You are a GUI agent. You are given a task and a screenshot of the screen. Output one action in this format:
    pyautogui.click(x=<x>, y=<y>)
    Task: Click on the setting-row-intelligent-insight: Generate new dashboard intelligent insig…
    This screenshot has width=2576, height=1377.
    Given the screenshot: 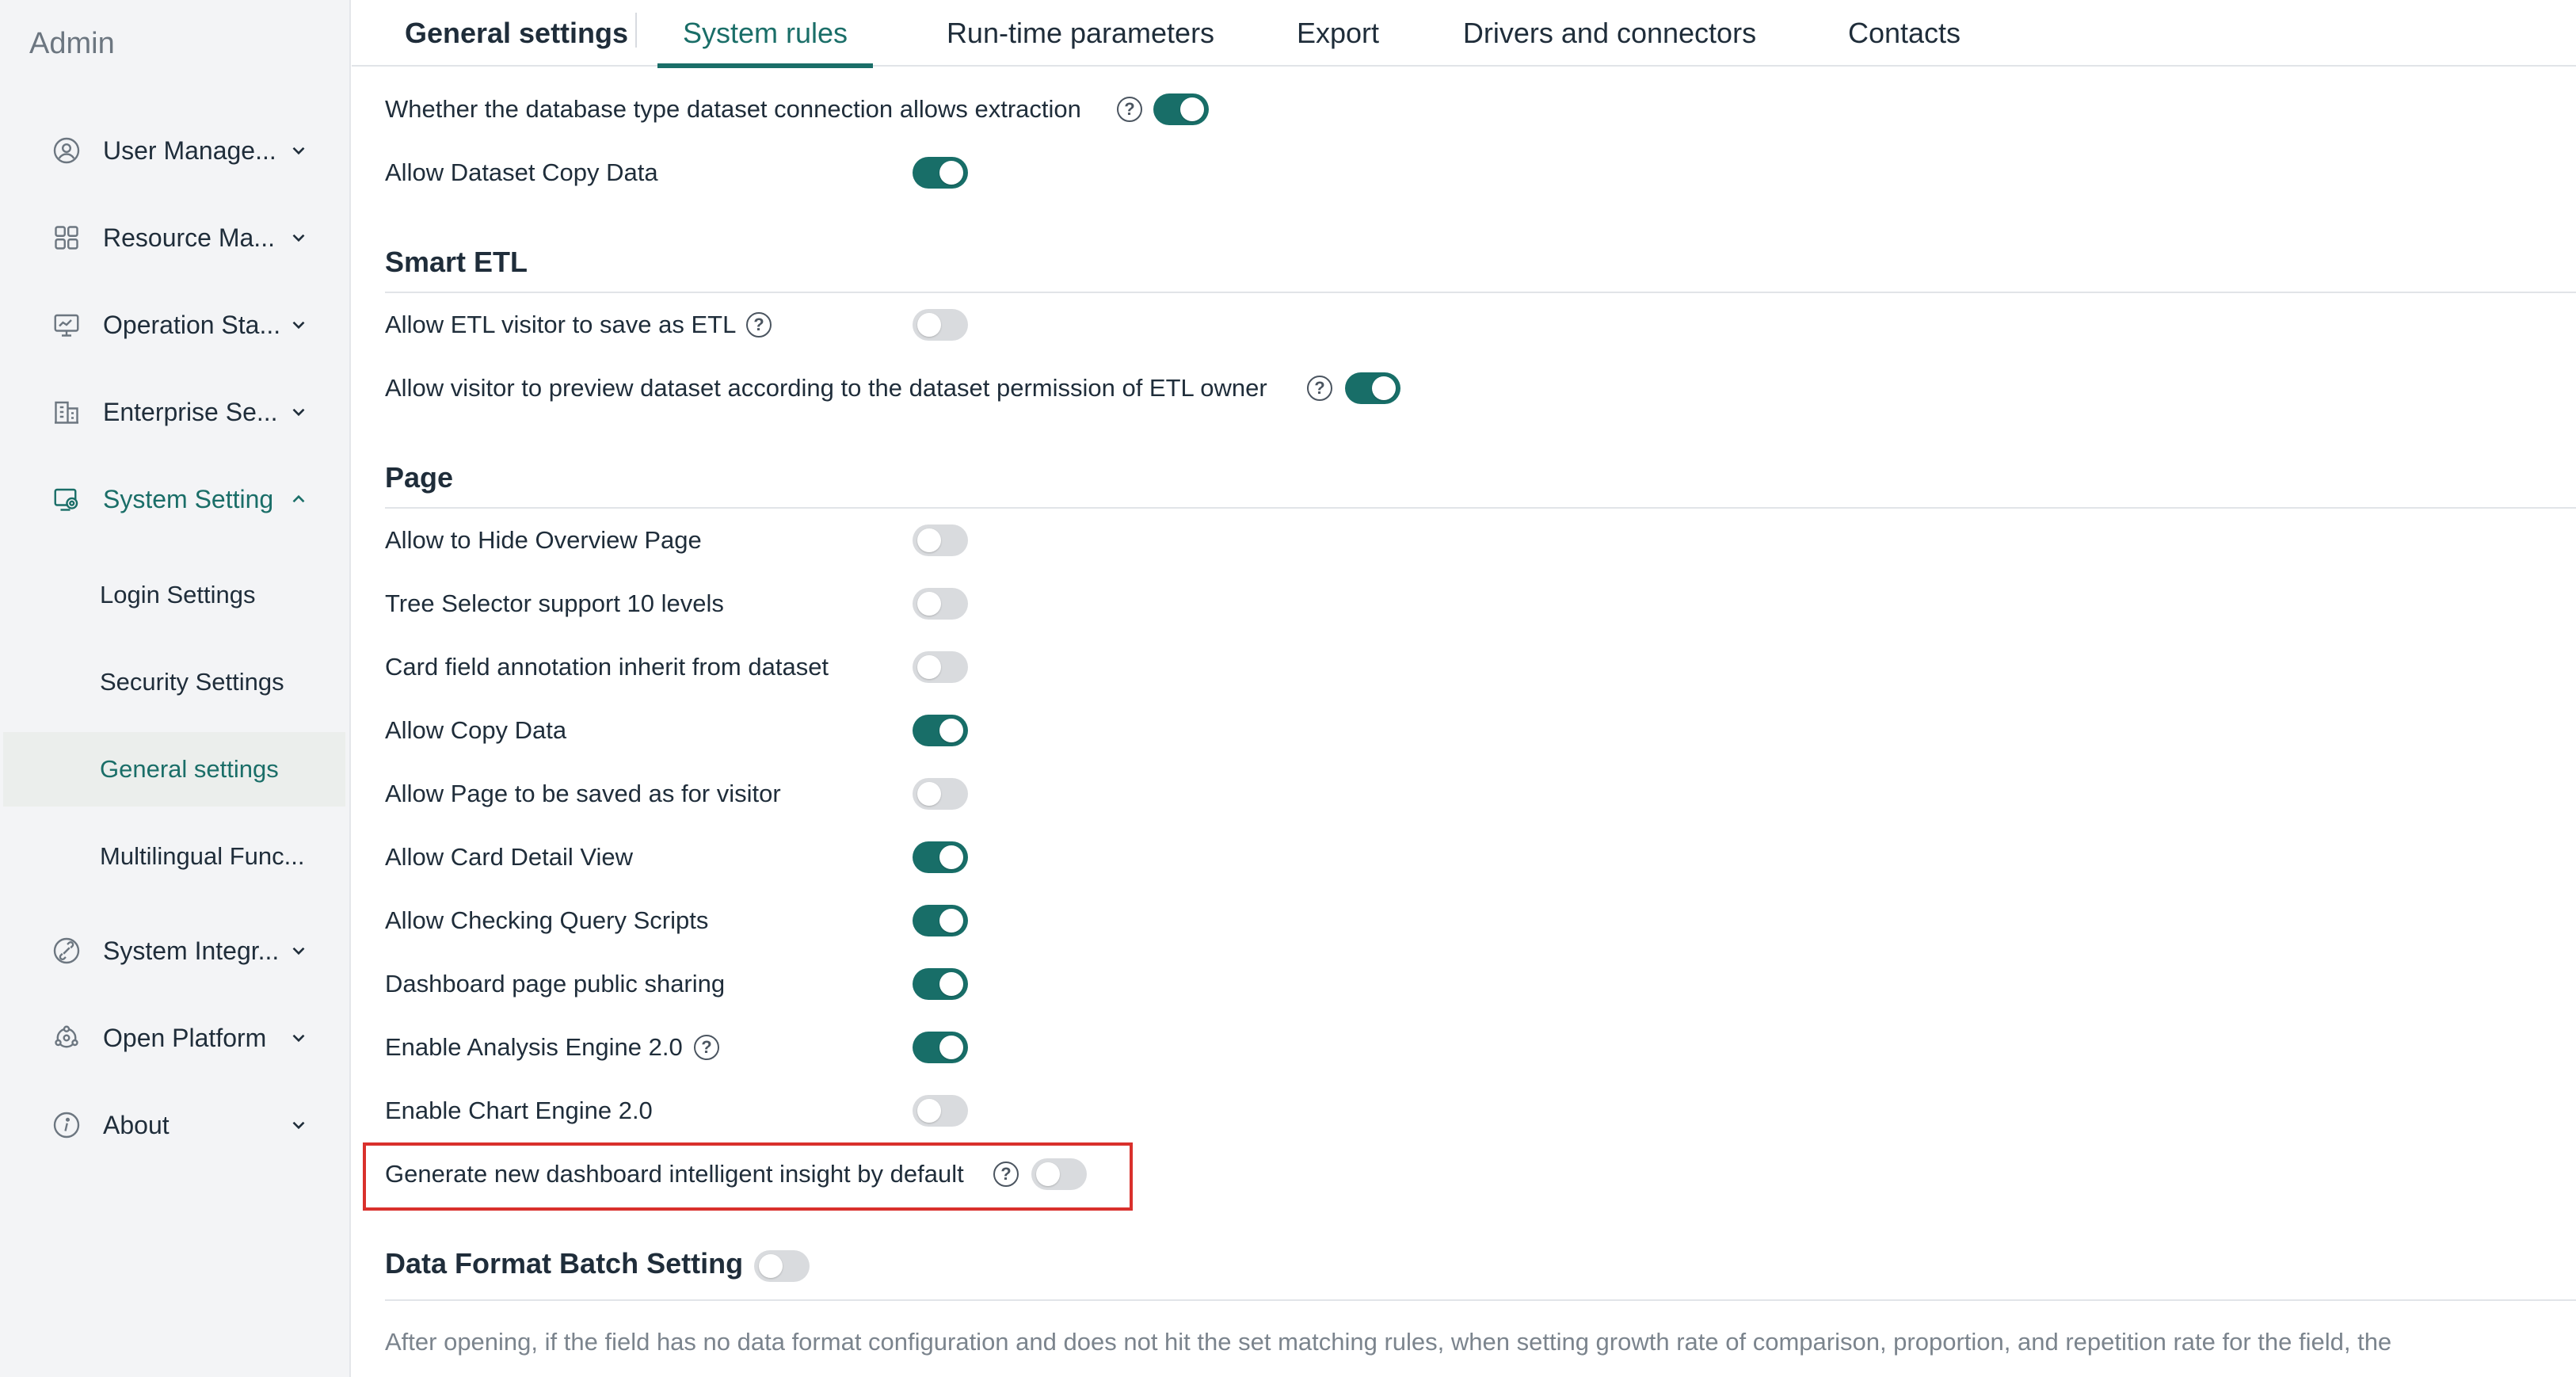 What is the action you would take?
    pyautogui.click(x=749, y=1174)
    